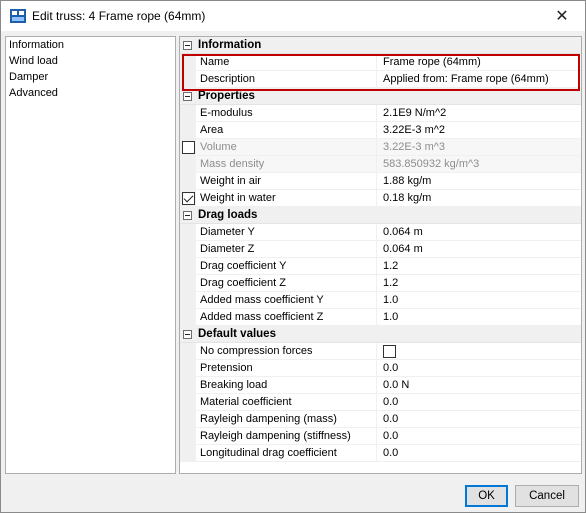 The image size is (586, 513). What do you see at coordinates (380, 181) in the screenshot?
I see `property-row-weight-in-air: Weight in air 1.88 kg/m` at bounding box center [380, 181].